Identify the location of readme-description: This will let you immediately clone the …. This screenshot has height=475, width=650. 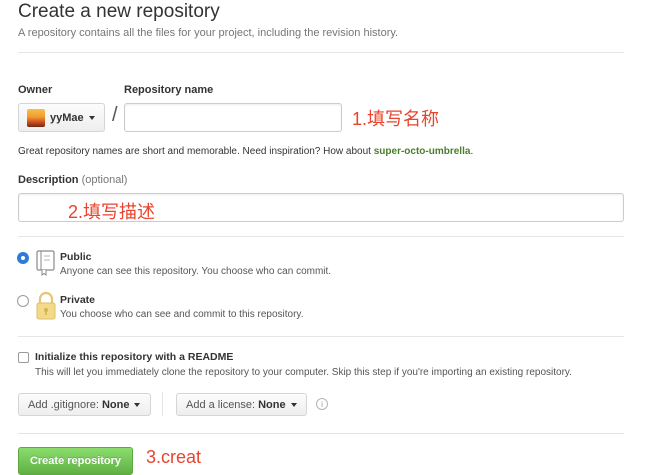
(303, 372).